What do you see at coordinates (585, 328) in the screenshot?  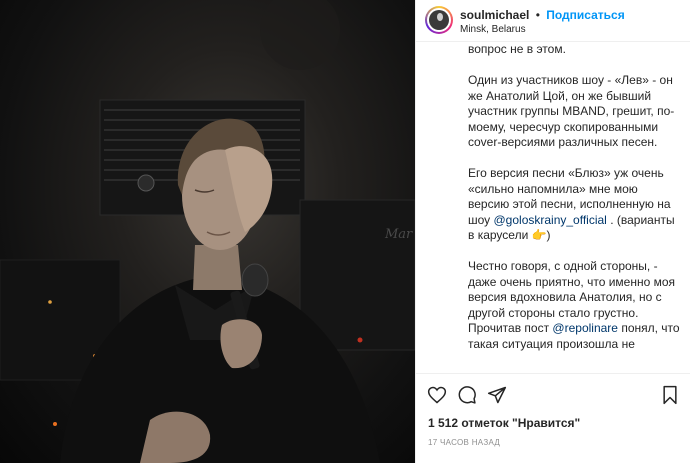 I see `mention-link: @repolinare` at bounding box center [585, 328].